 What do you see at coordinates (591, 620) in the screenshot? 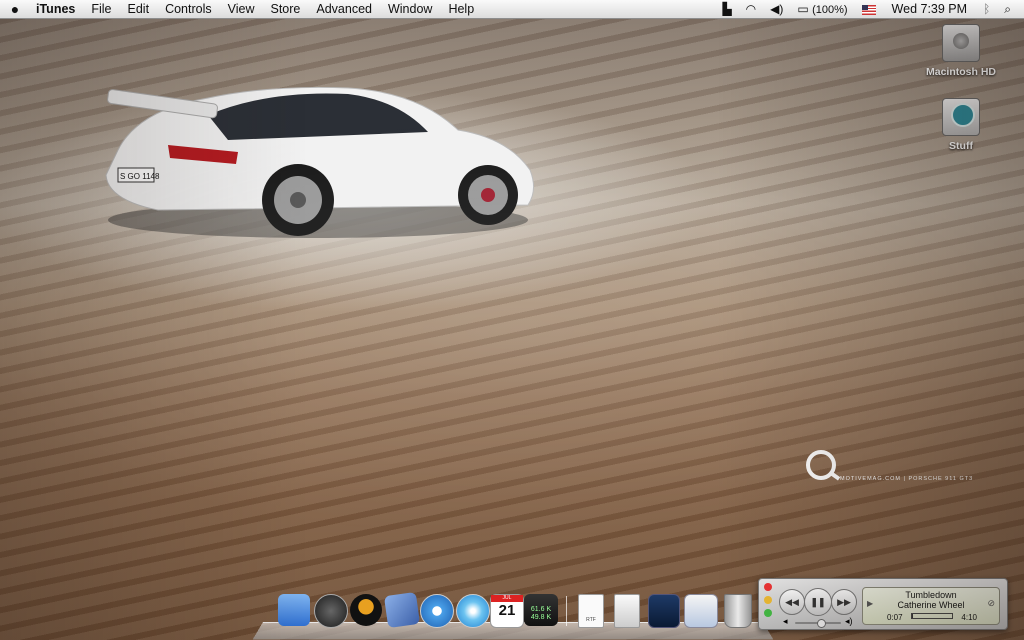
I see `document-type-label: RTF` at bounding box center [591, 620].